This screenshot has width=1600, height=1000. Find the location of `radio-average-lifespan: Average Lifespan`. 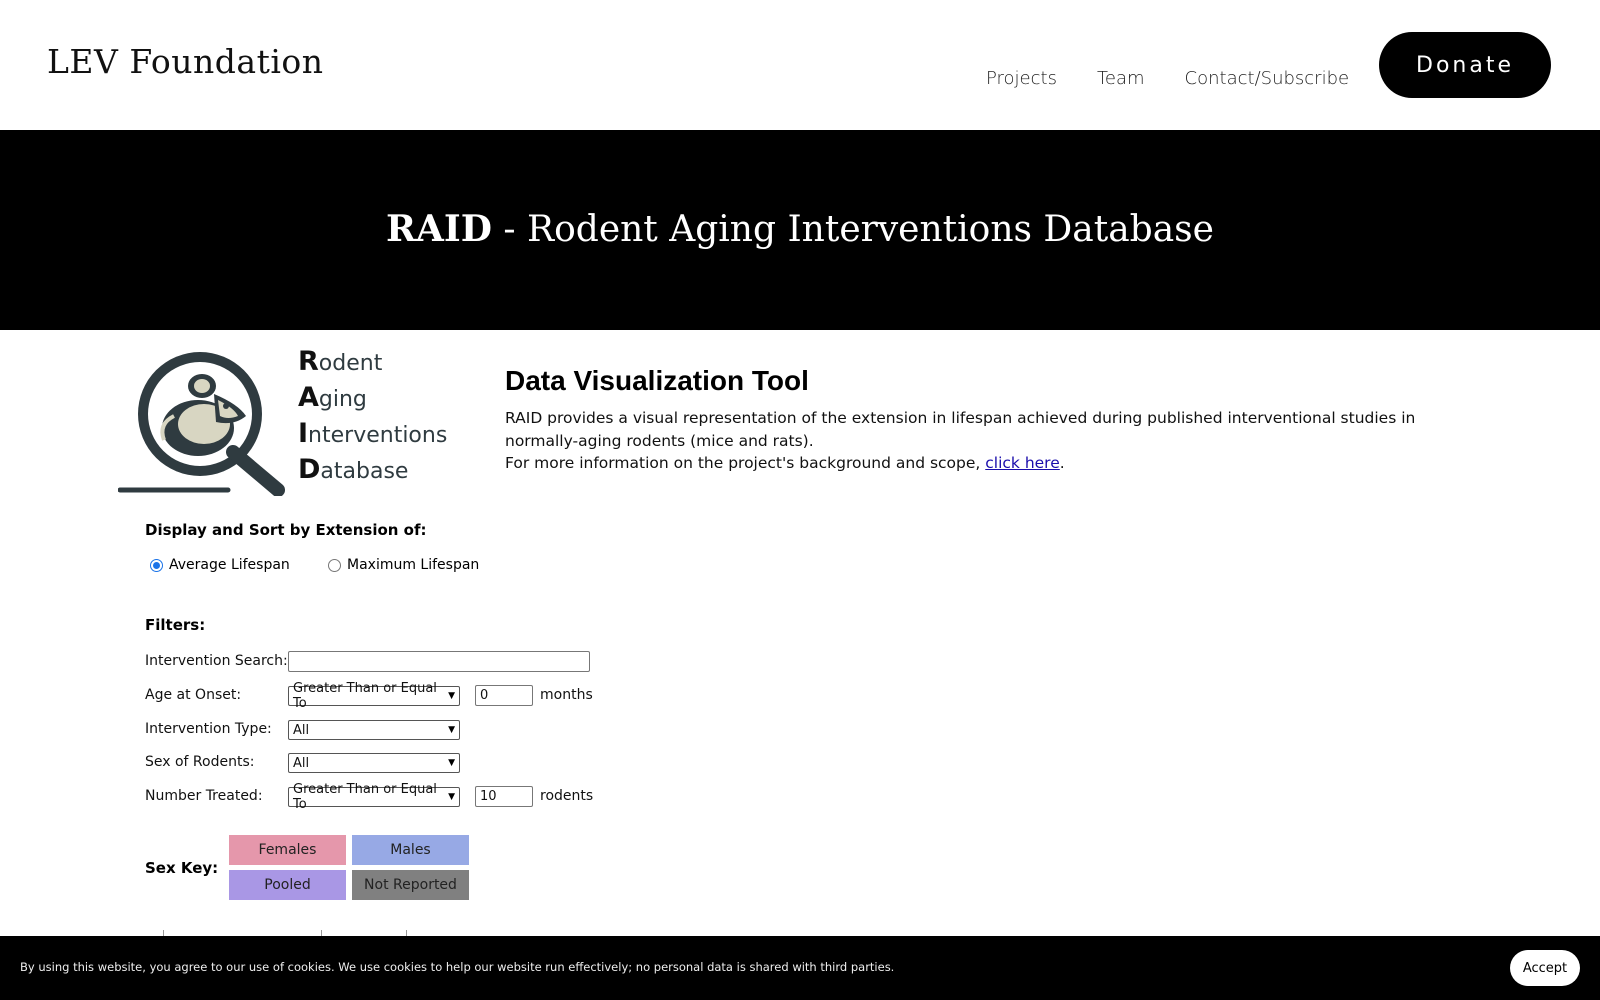

radio-average-lifespan: Average Lifespan is located at coordinates (220, 565).